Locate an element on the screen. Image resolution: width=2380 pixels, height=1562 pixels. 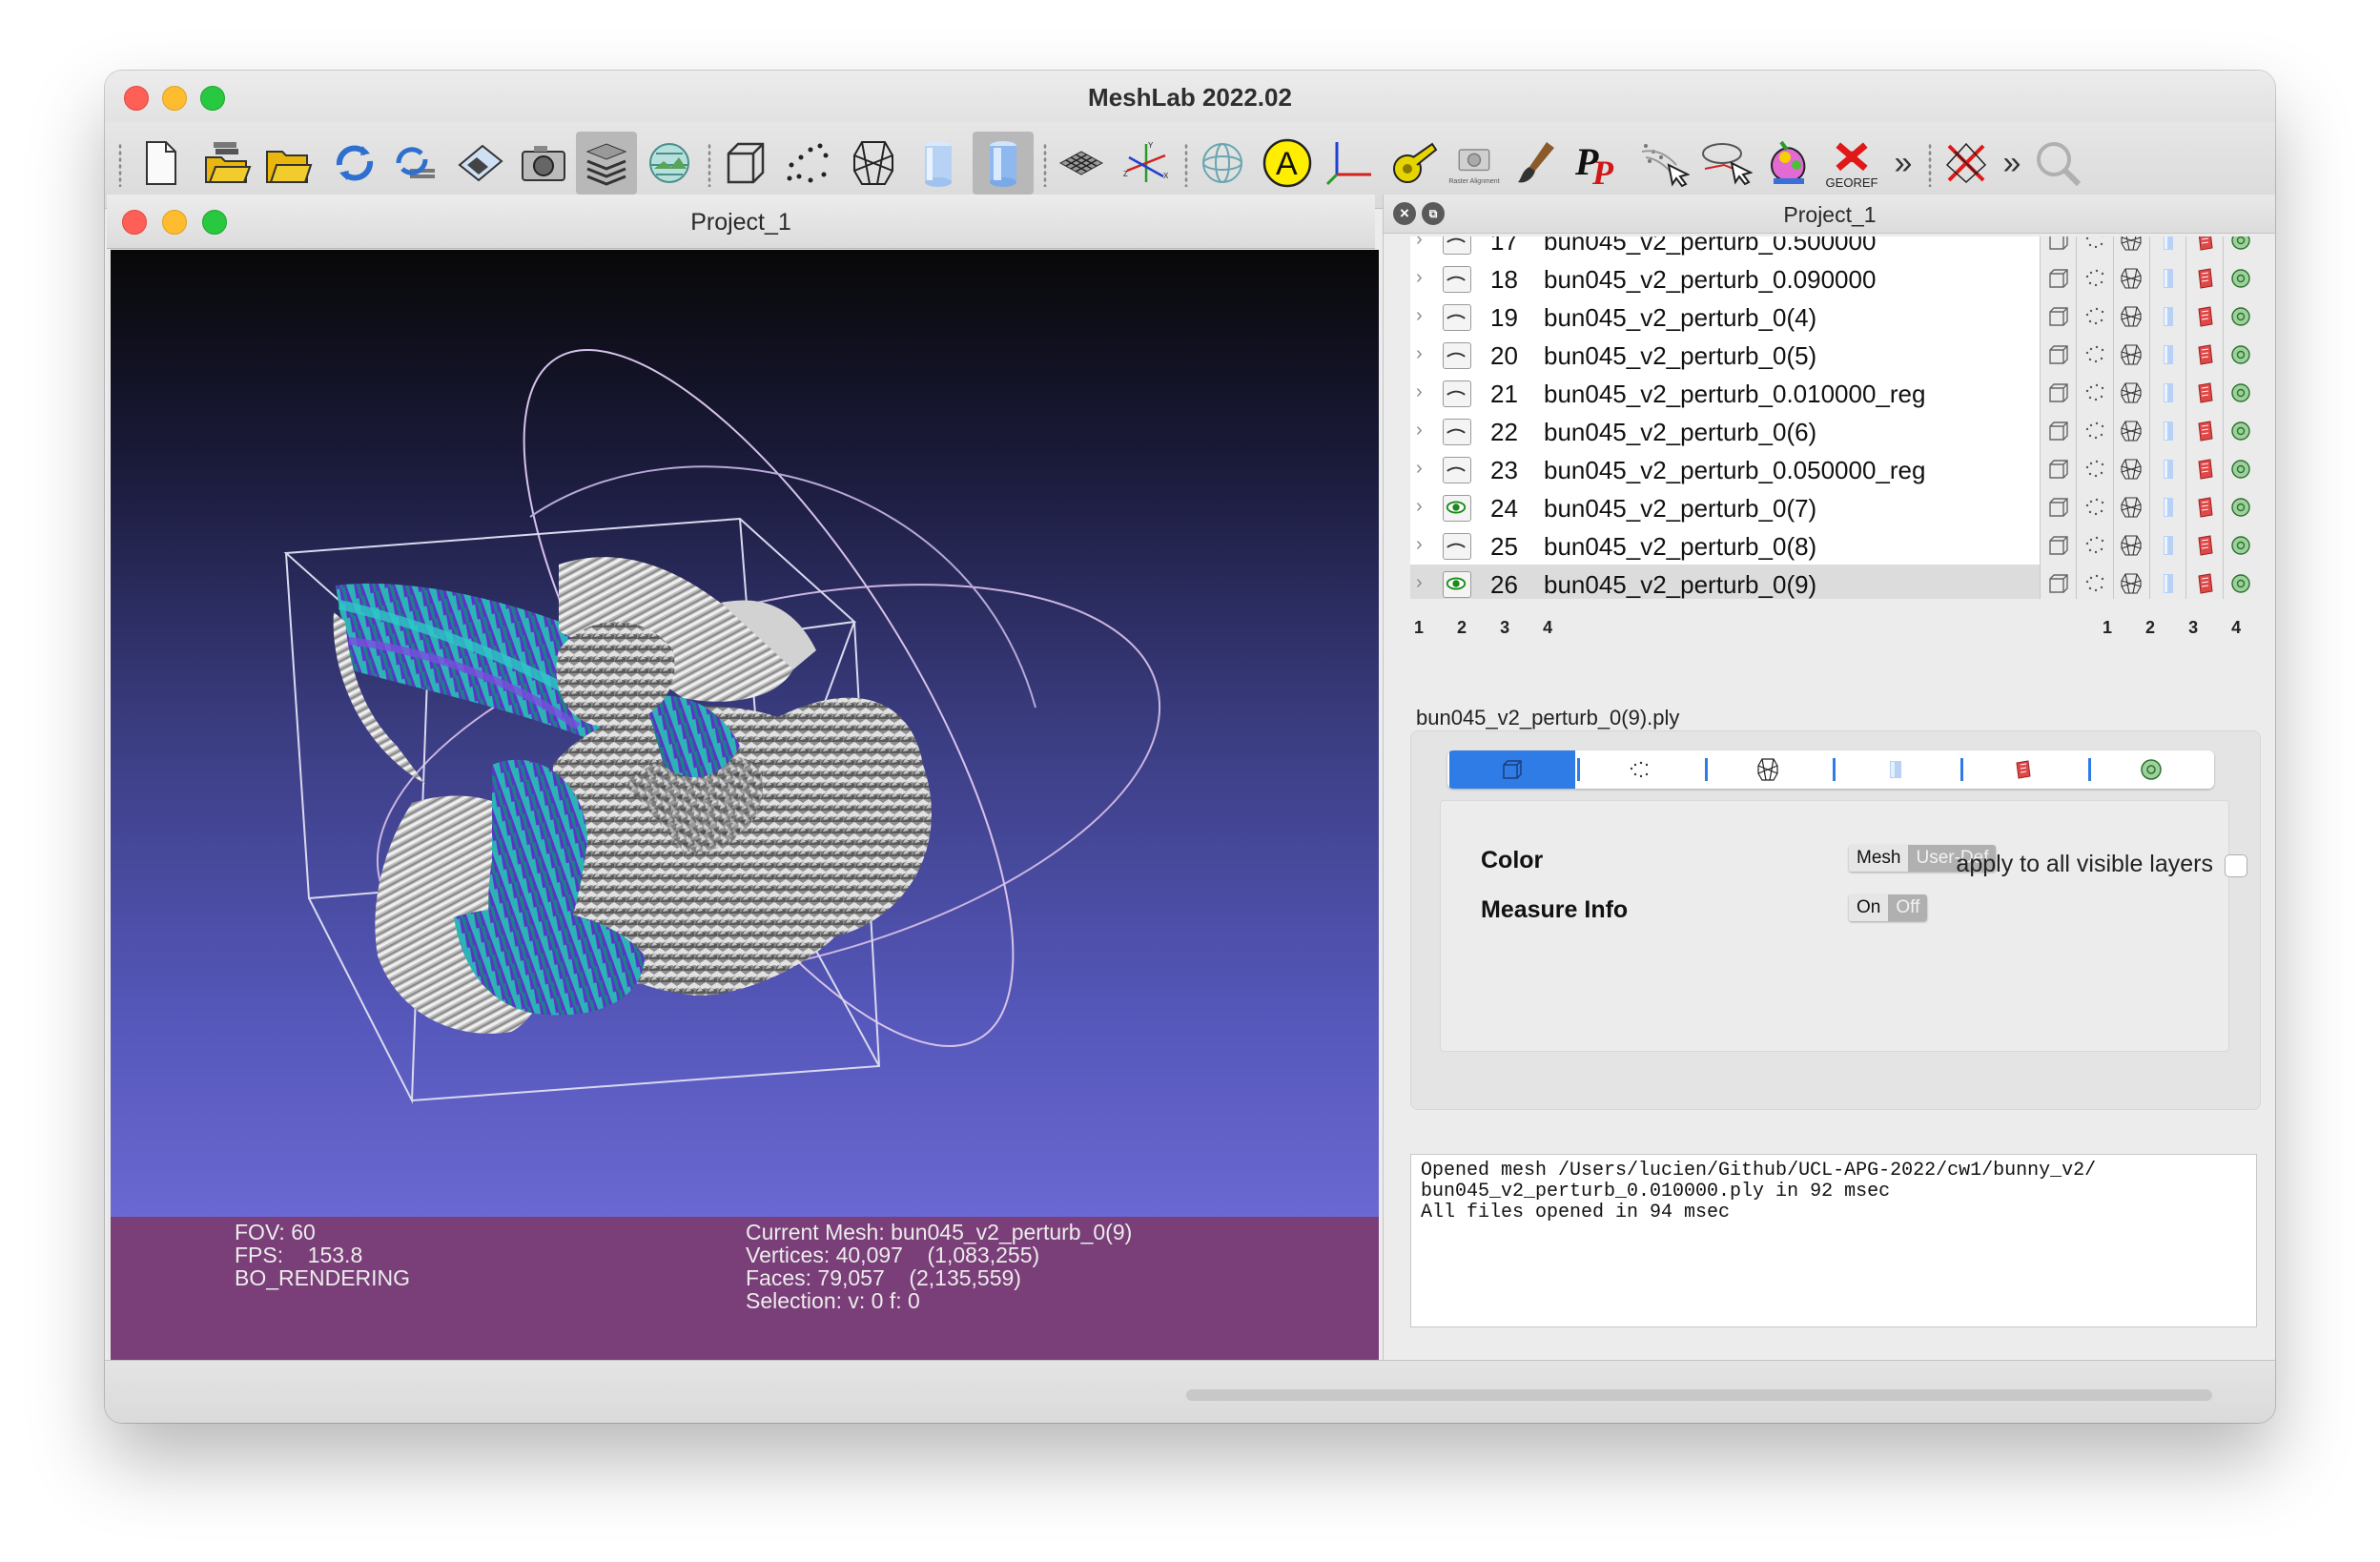
measure-on-option: On is located at coordinates (1869, 907).